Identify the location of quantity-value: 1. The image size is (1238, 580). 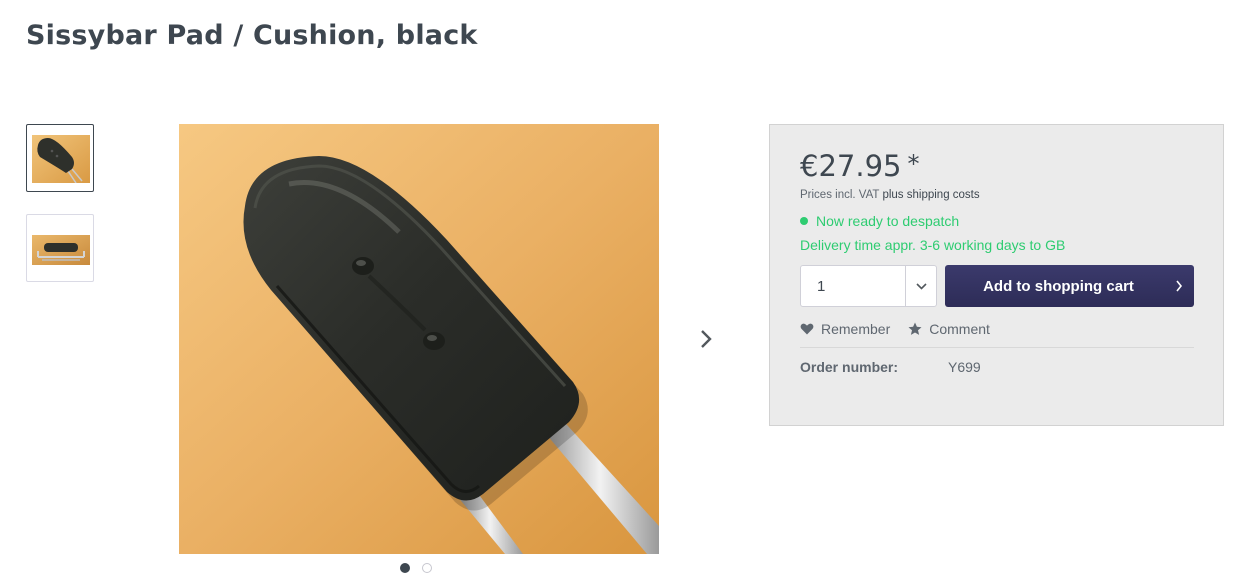
(821, 286).